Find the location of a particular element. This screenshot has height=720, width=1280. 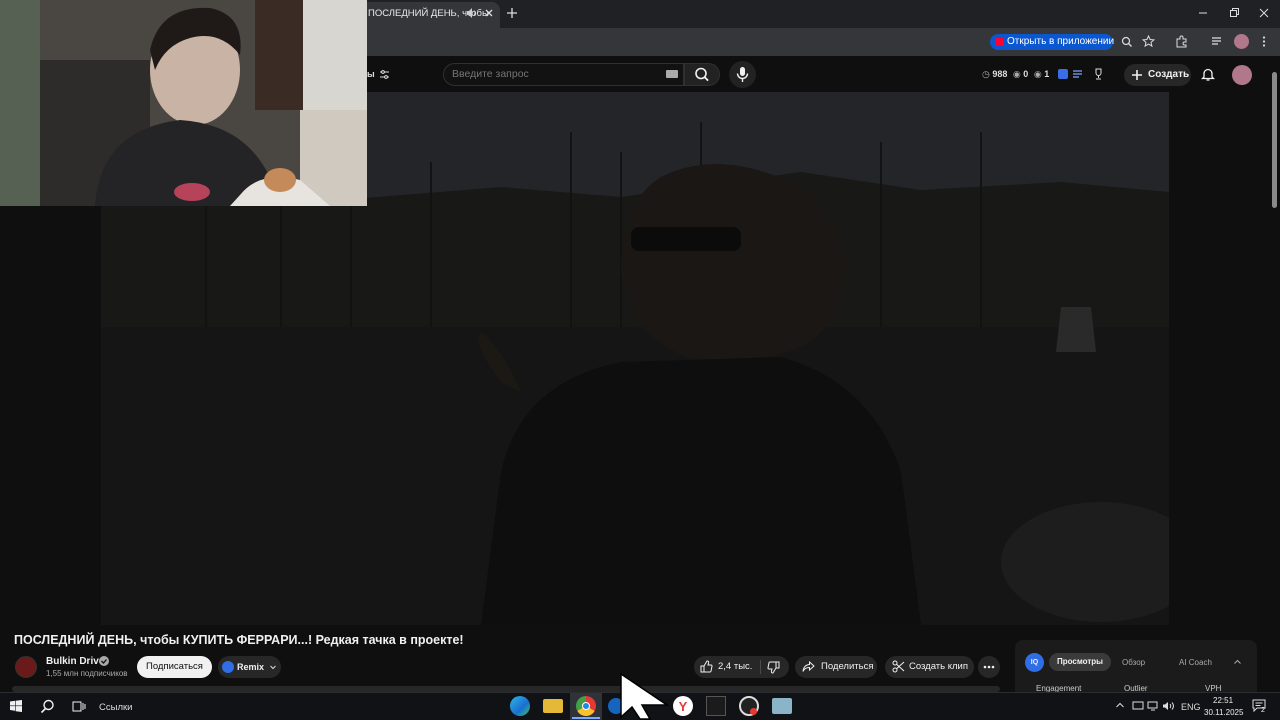

volume-icon is located at coordinates (1168, 706).